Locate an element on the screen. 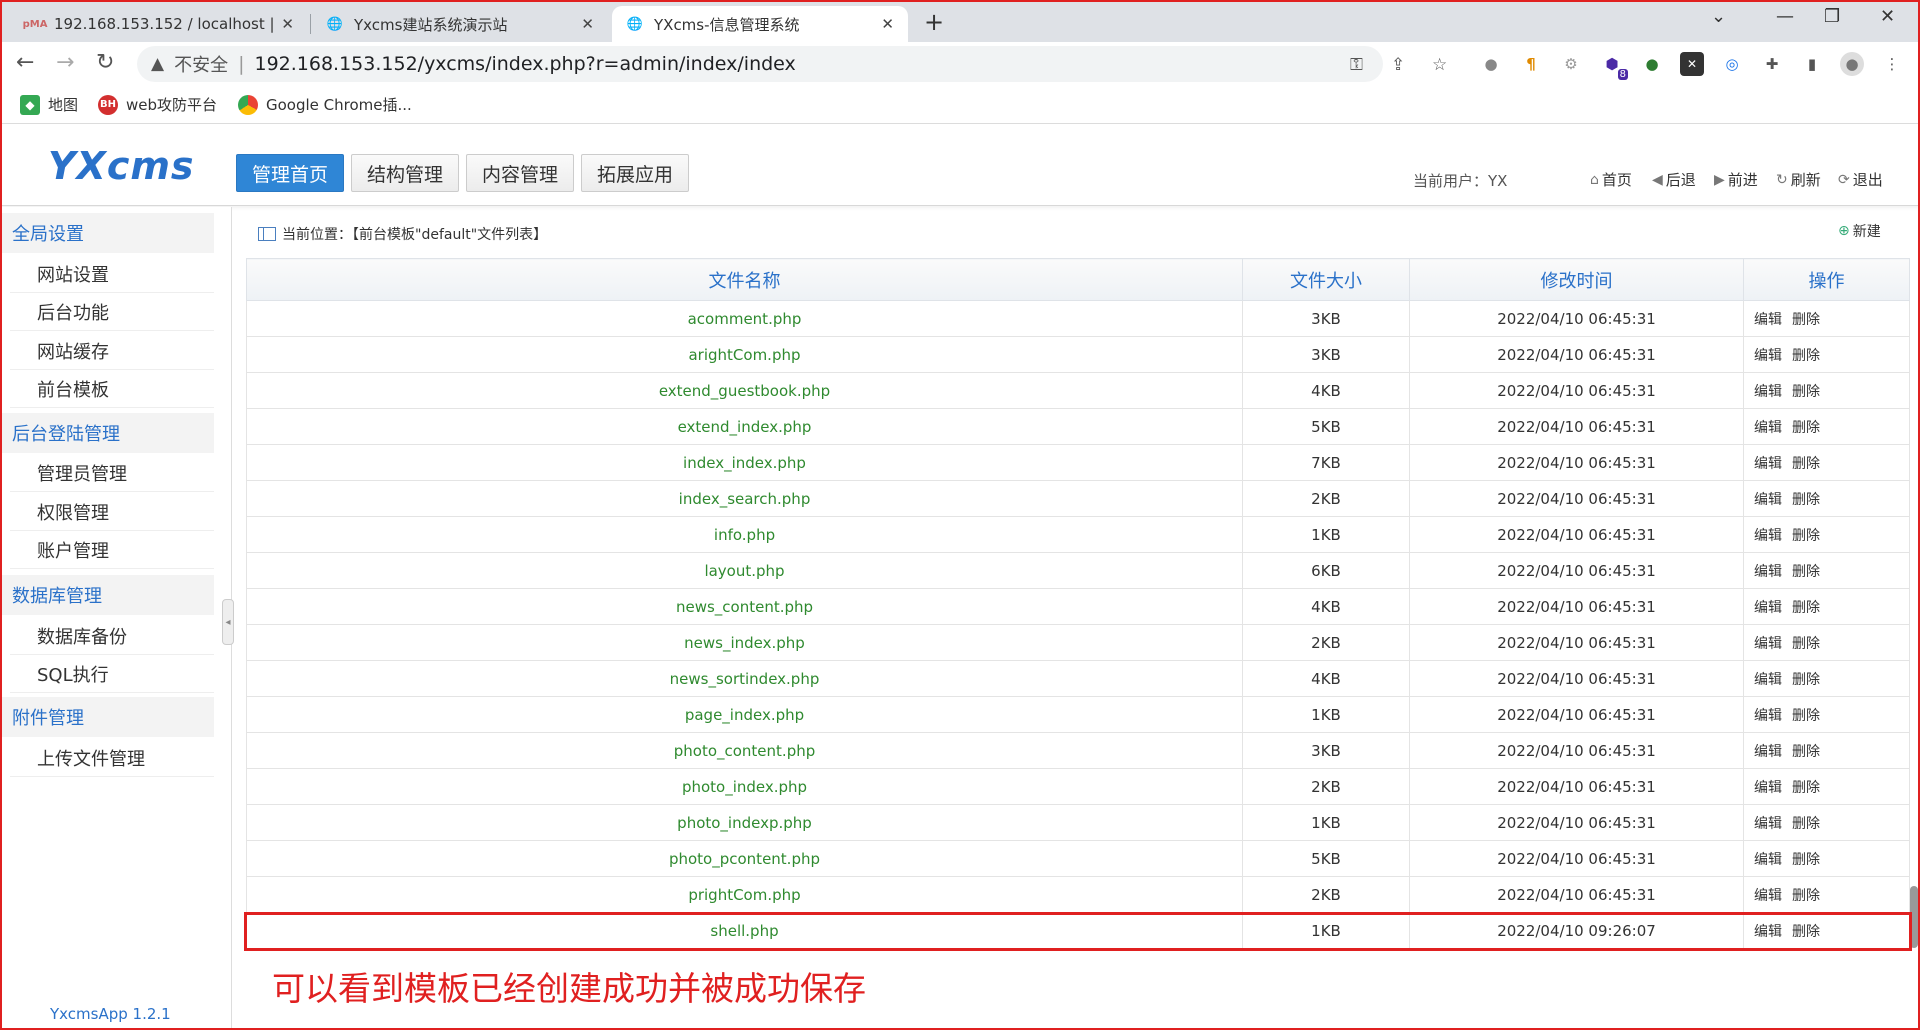  sidebar-item-site-cache: 网站缓存 is located at coordinates (112, 351).